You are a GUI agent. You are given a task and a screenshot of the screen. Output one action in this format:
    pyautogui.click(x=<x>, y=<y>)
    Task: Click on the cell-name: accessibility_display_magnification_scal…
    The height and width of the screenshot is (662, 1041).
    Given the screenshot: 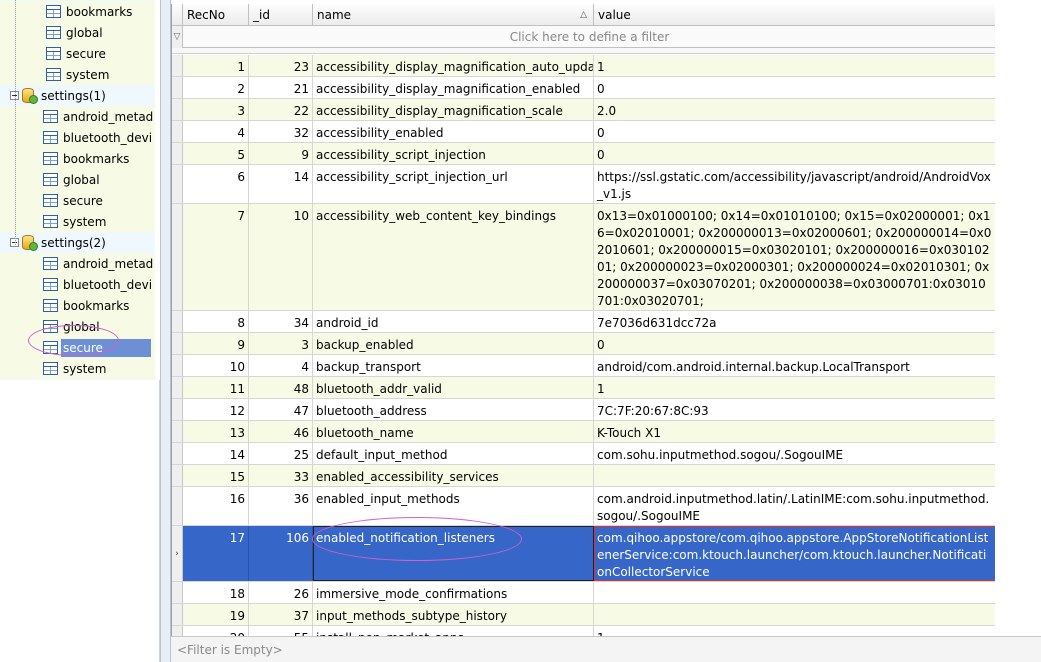 What is the action you would take?
    pyautogui.click(x=453, y=109)
    